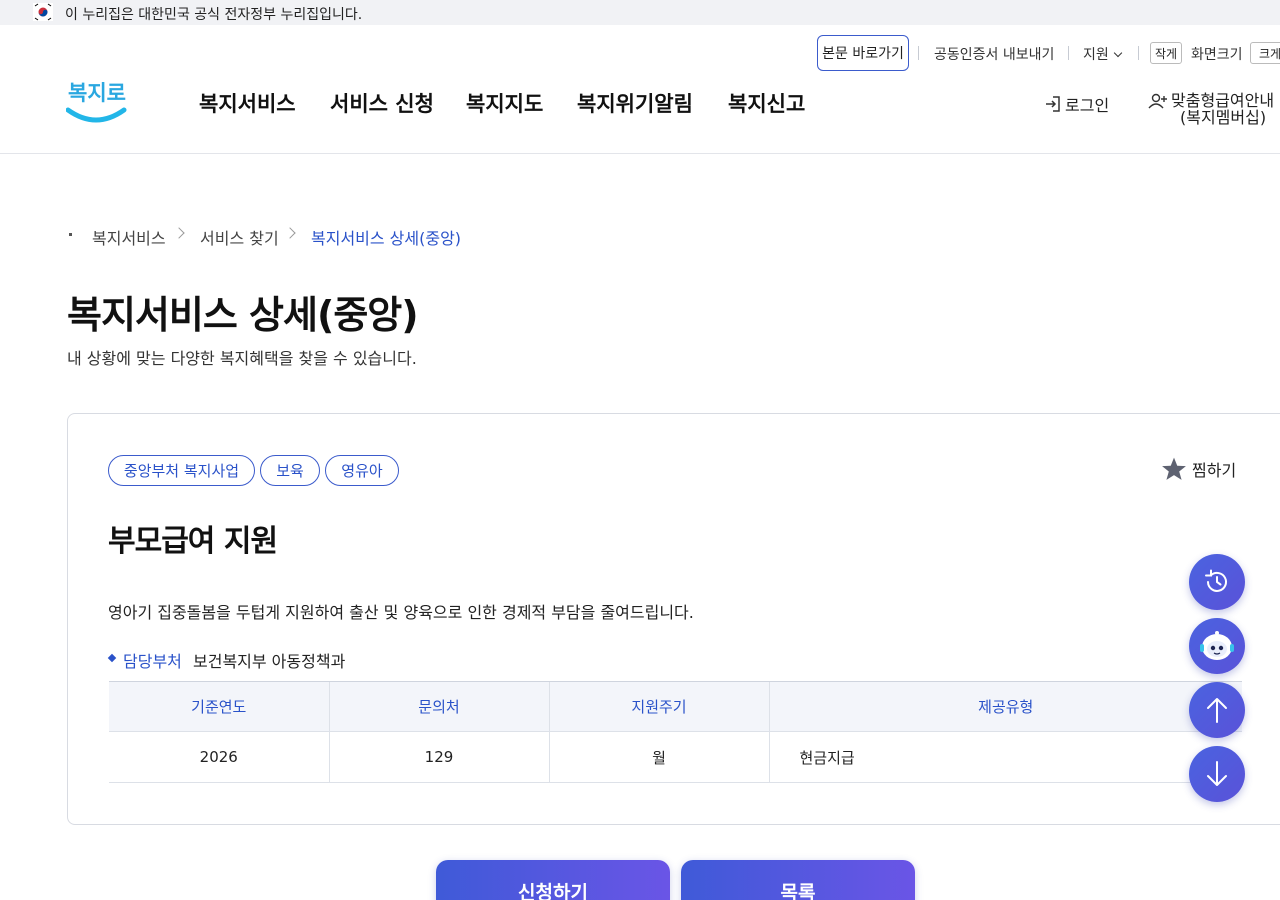 This screenshot has width=1280, height=900. I want to click on arrow-down-icon, so click(1217, 773).